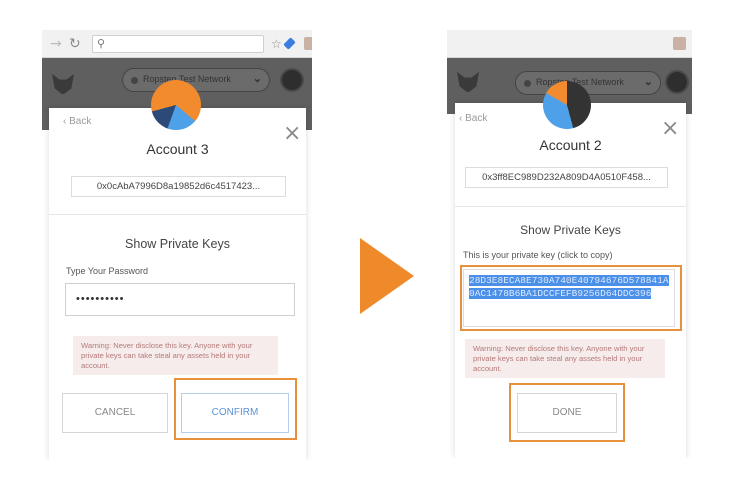  I want to click on next-step-arrow-icon, so click(387, 276).